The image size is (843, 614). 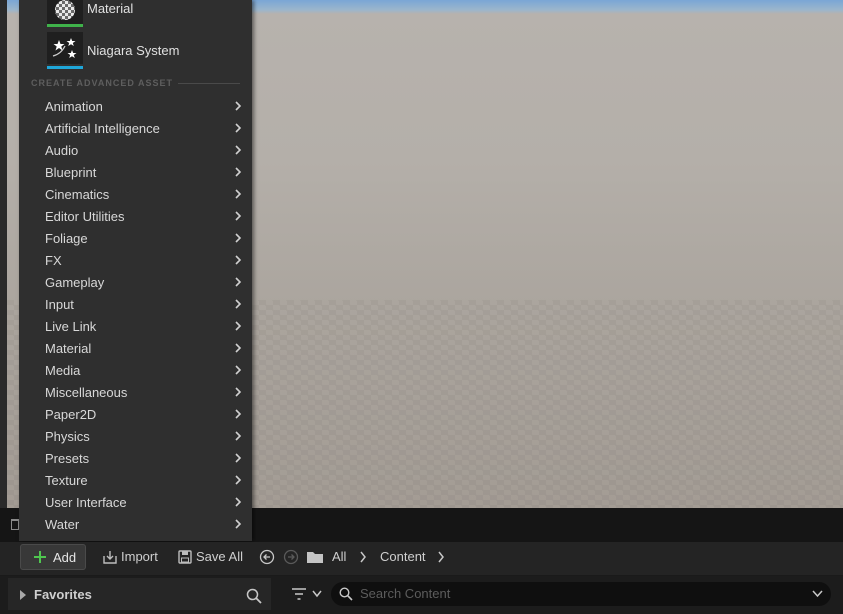 What do you see at coordinates (135, 392) in the screenshot?
I see `menu-category-miscellaneous: Miscellaneous` at bounding box center [135, 392].